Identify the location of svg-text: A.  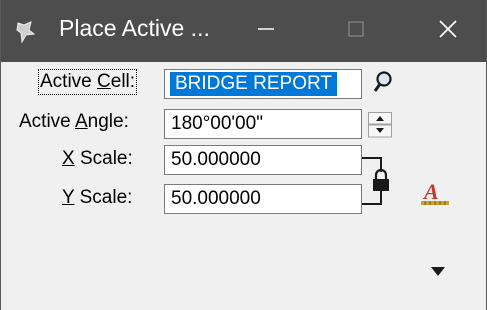
(430, 191).